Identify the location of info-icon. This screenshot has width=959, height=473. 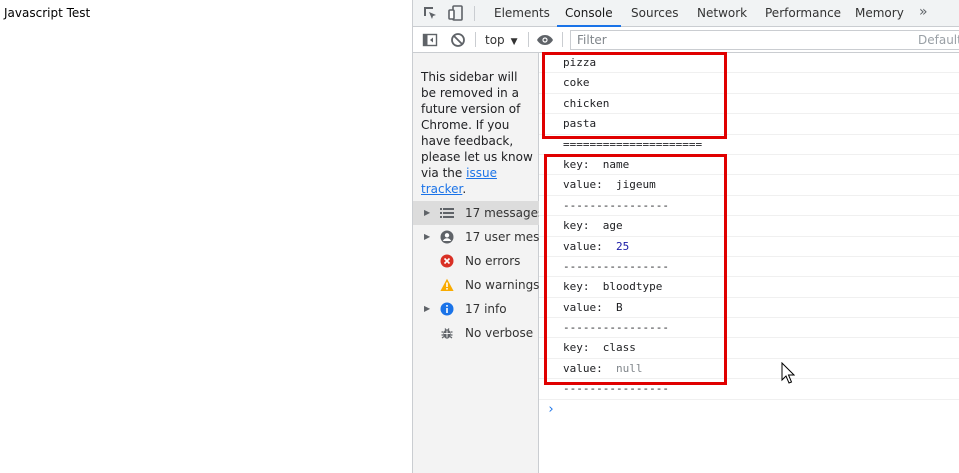
(447, 309).